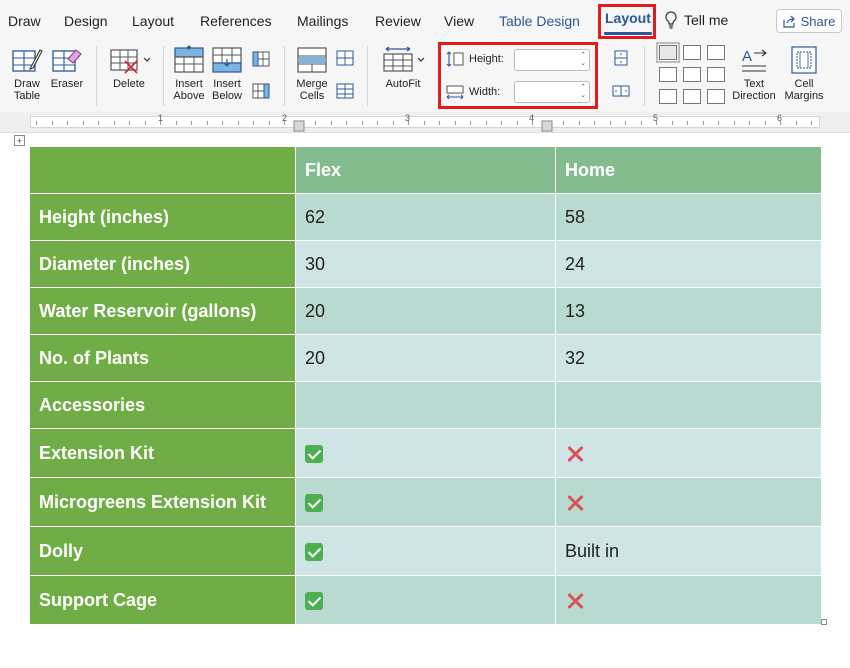 This screenshot has height=668, width=850. What do you see at coordinates (455, 59) in the screenshot?
I see `row-height-icon` at bounding box center [455, 59].